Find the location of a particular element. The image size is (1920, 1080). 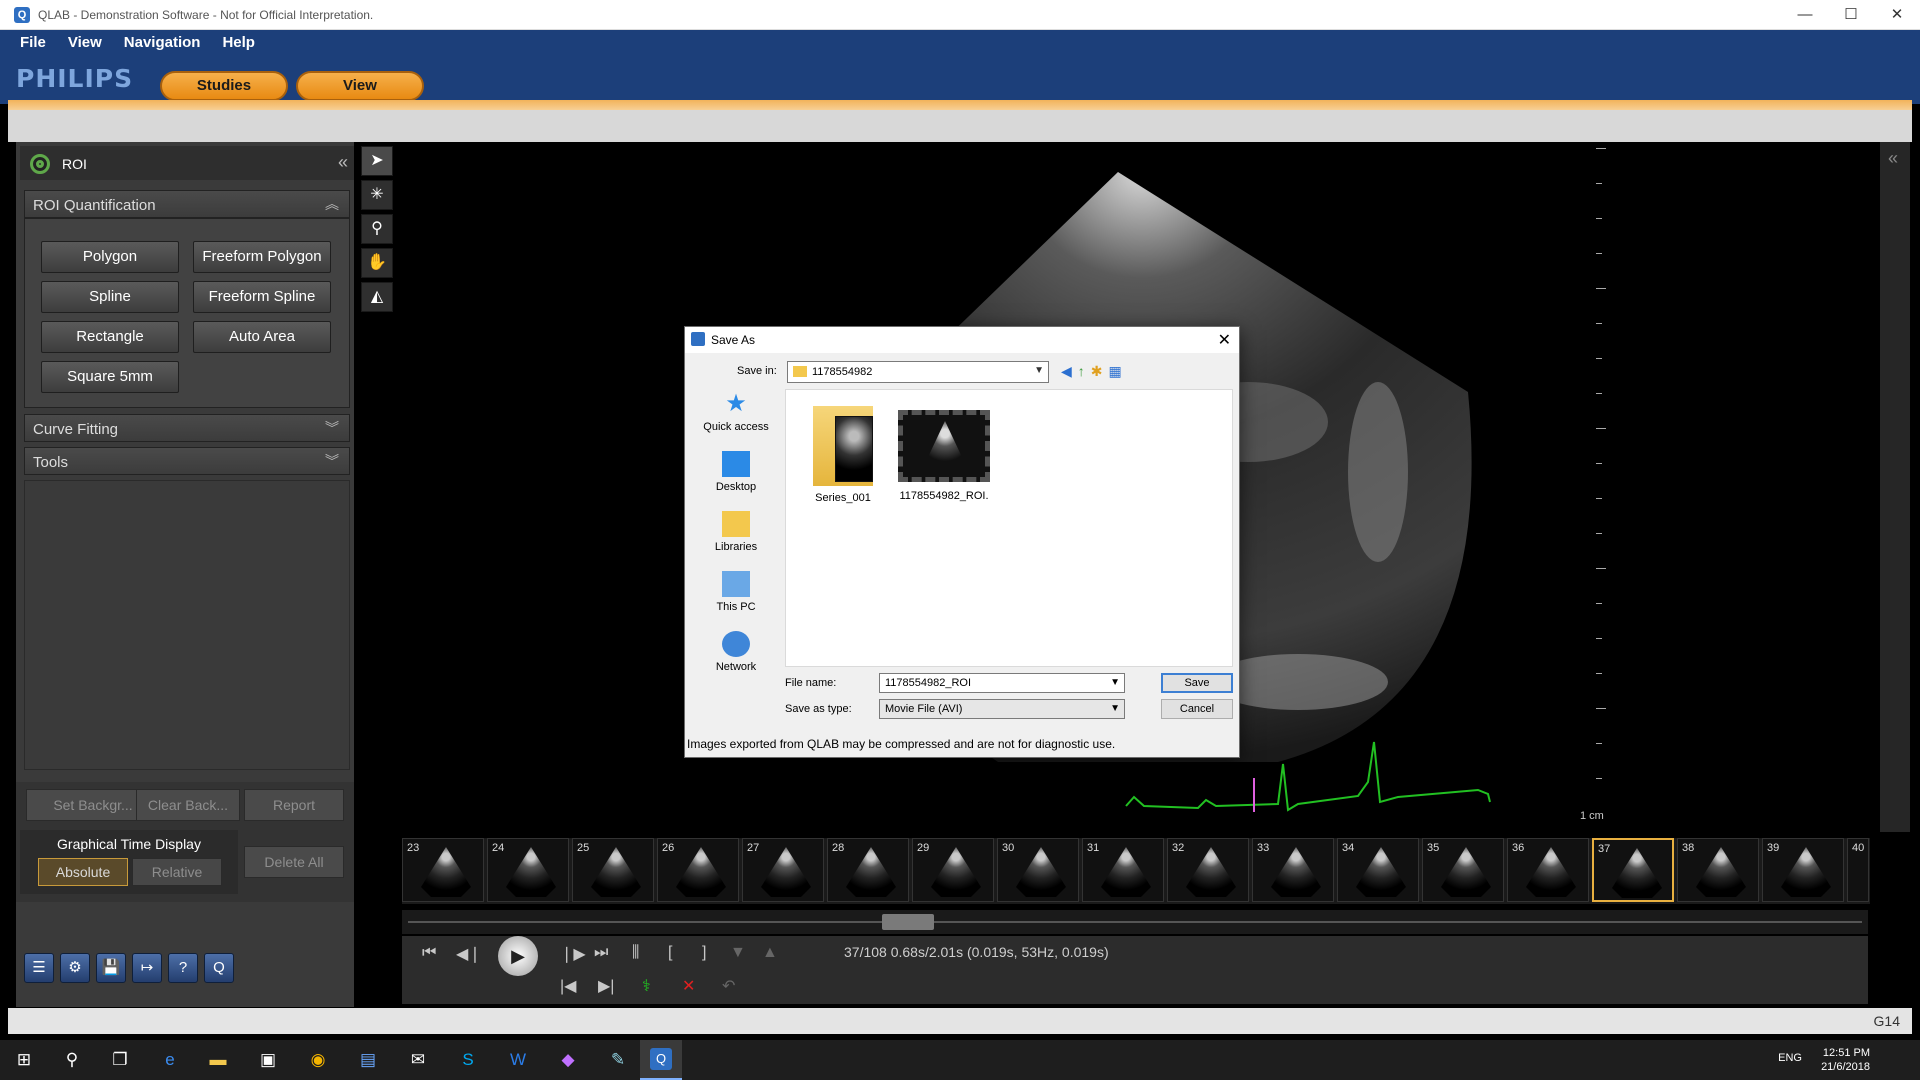

thumbnail-frame: 26 is located at coordinates (698, 870).